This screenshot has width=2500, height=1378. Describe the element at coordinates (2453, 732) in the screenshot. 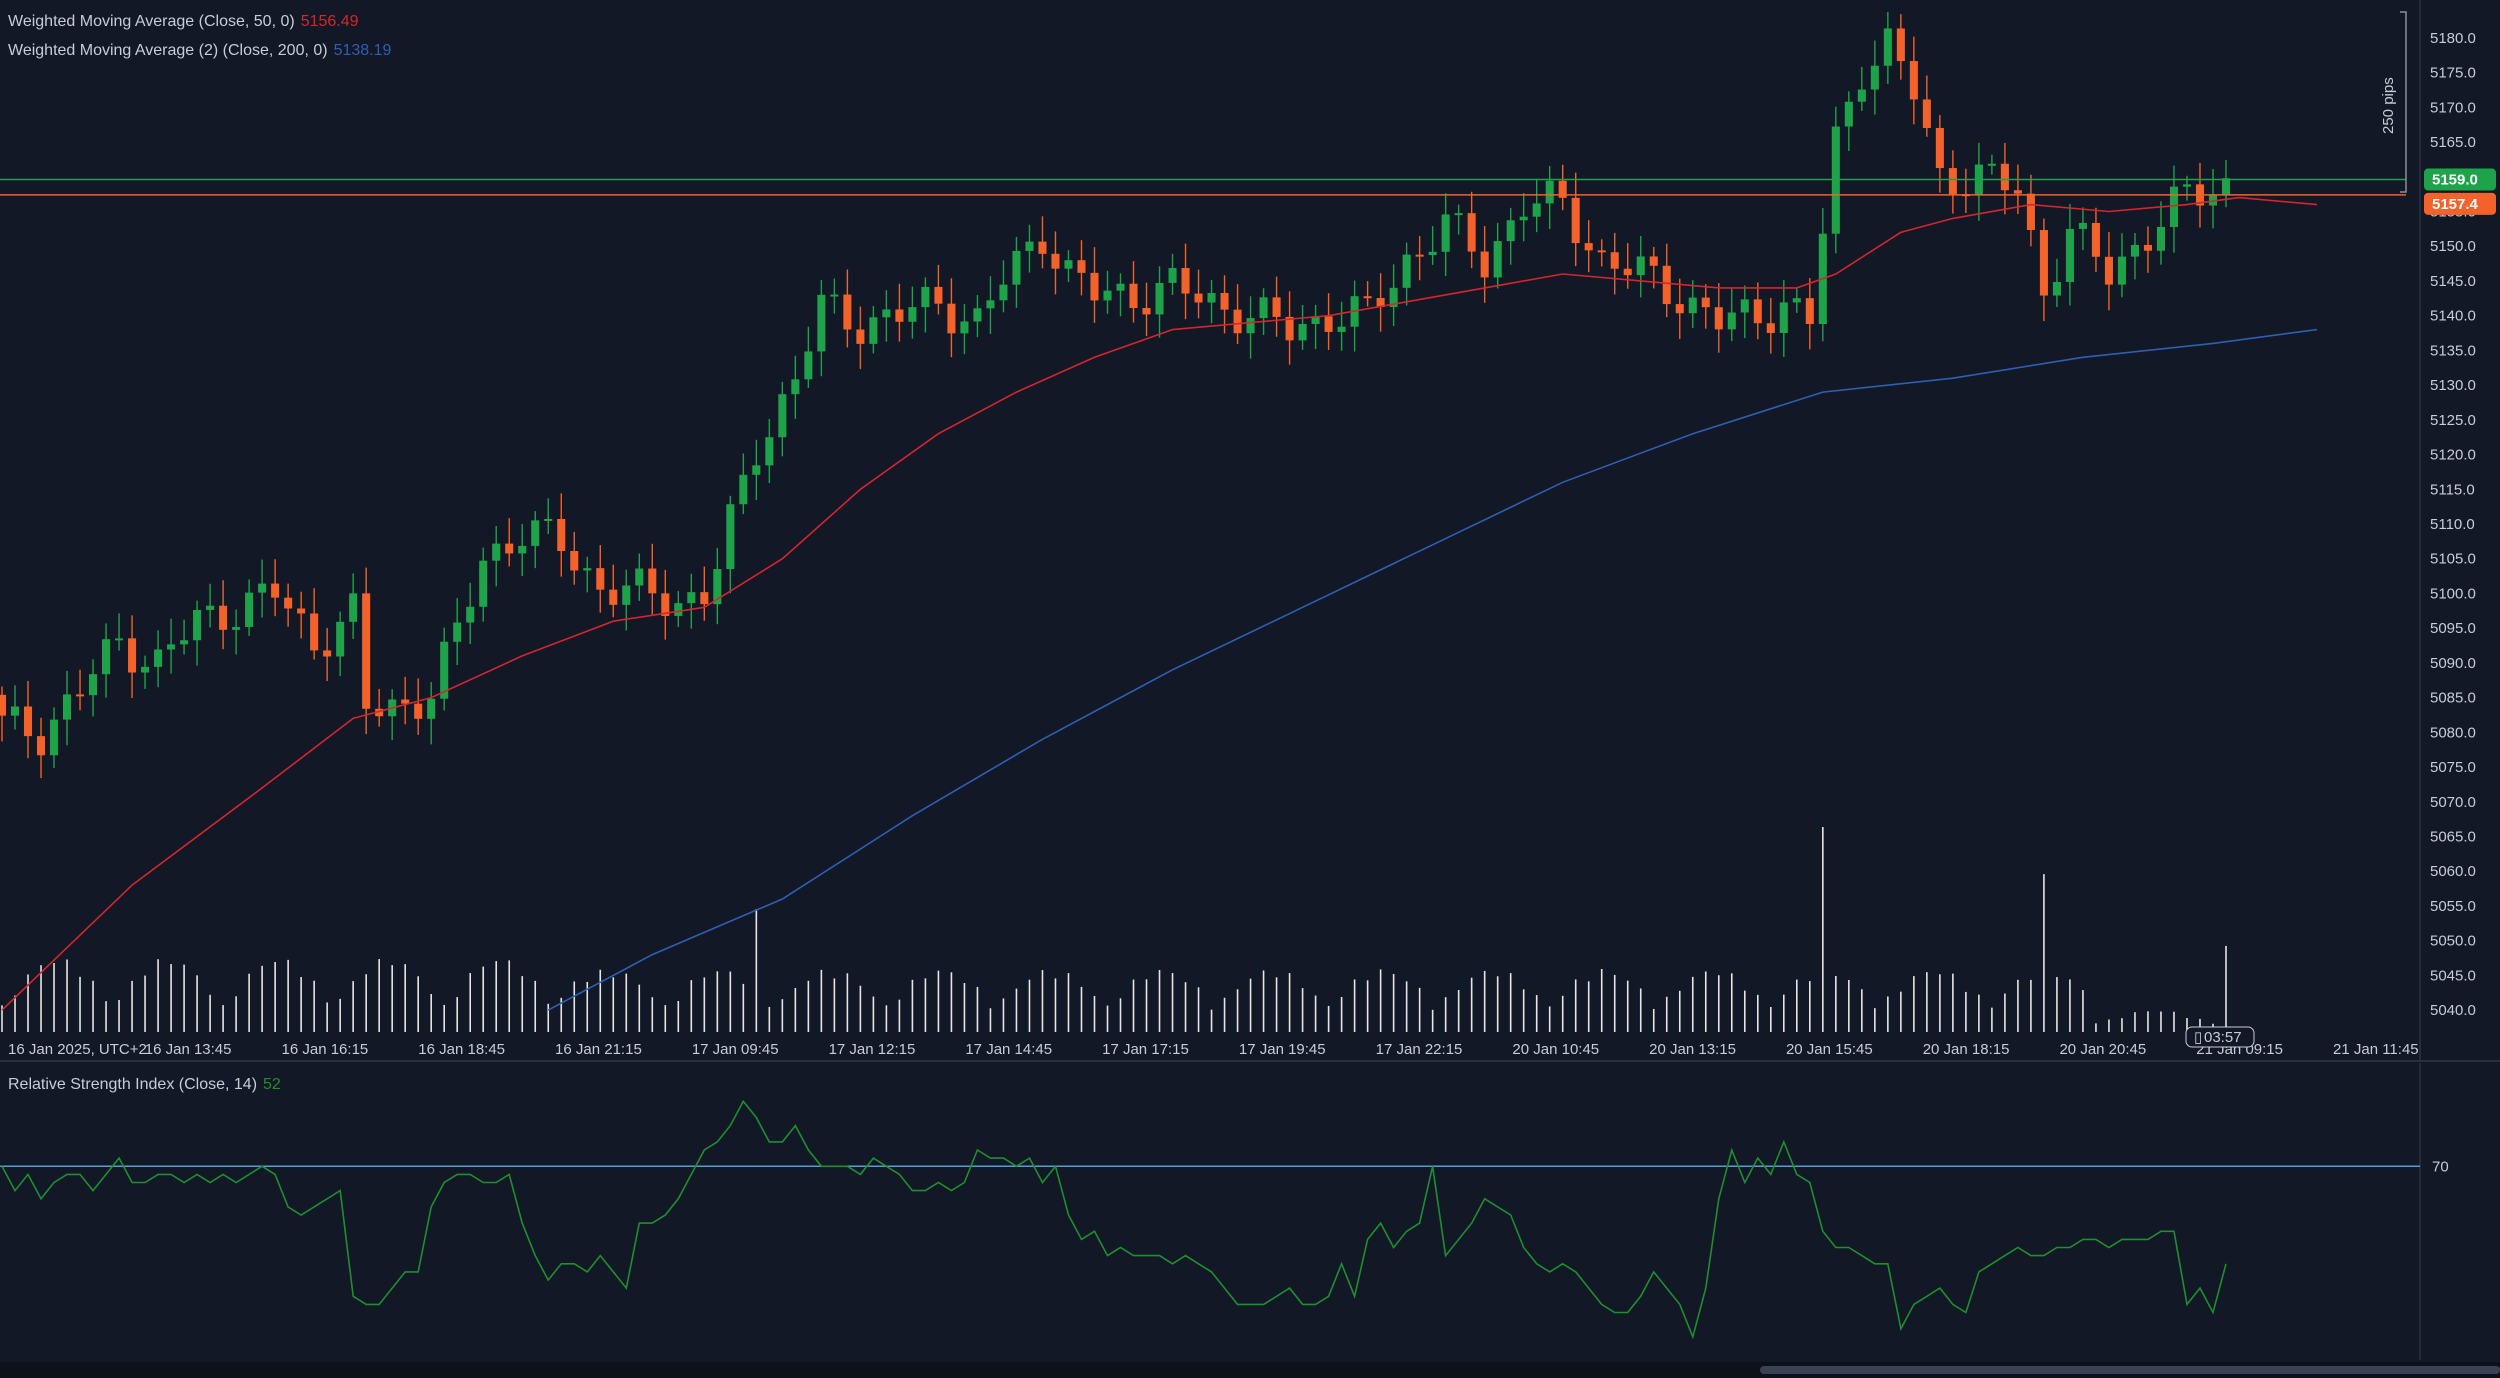

I see `price-tick-label: 5080.0` at that location.